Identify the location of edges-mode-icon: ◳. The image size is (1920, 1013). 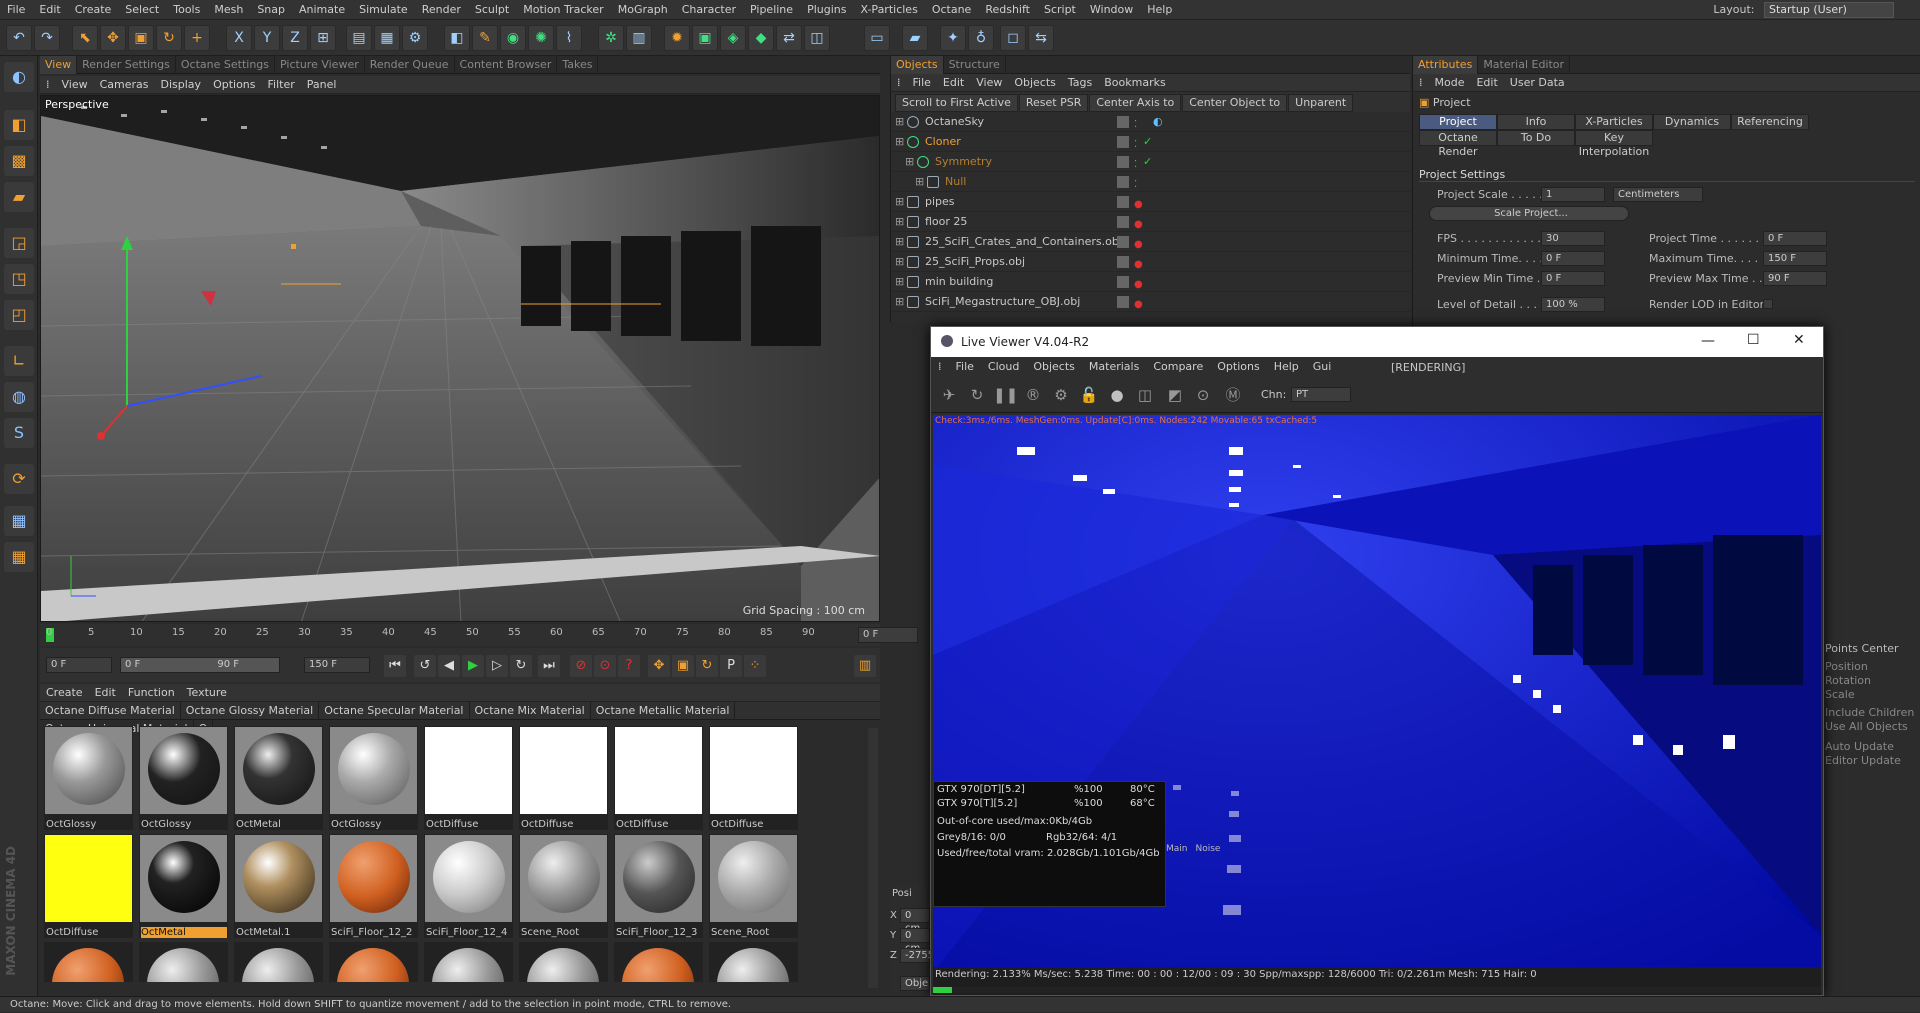
(19, 279).